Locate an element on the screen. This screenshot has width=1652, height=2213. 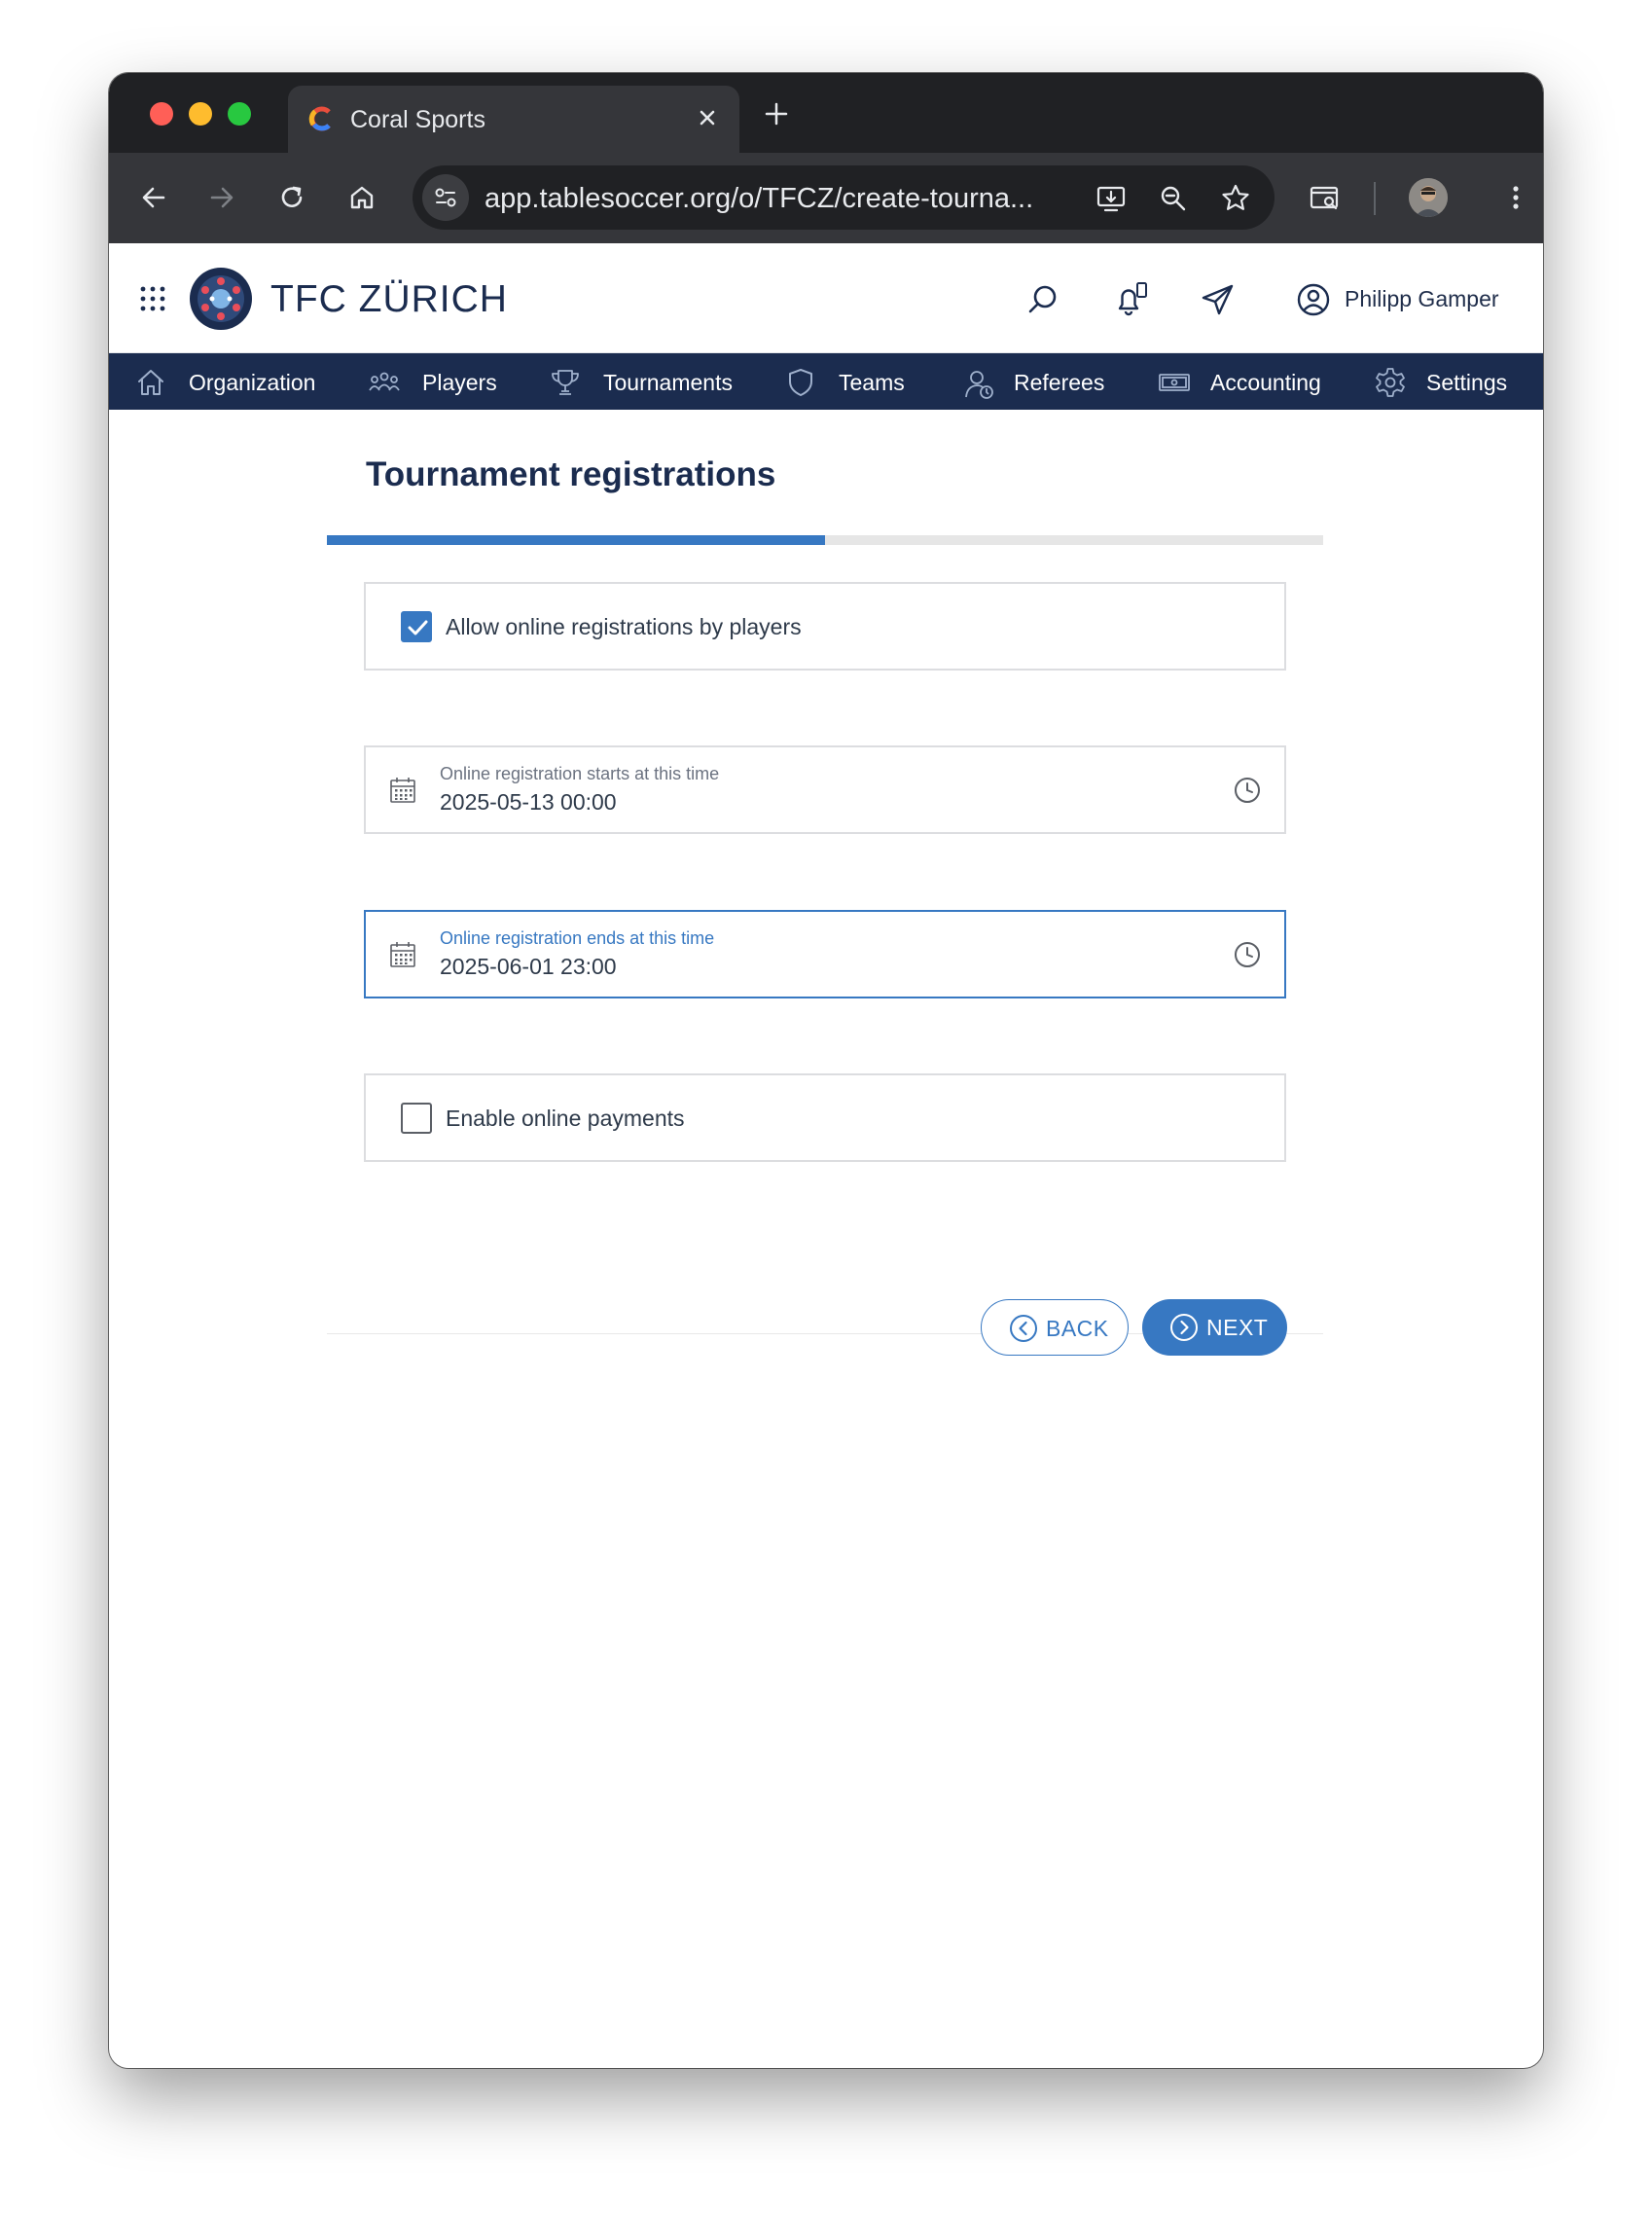
zoom-icon is located at coordinates (1173, 198).